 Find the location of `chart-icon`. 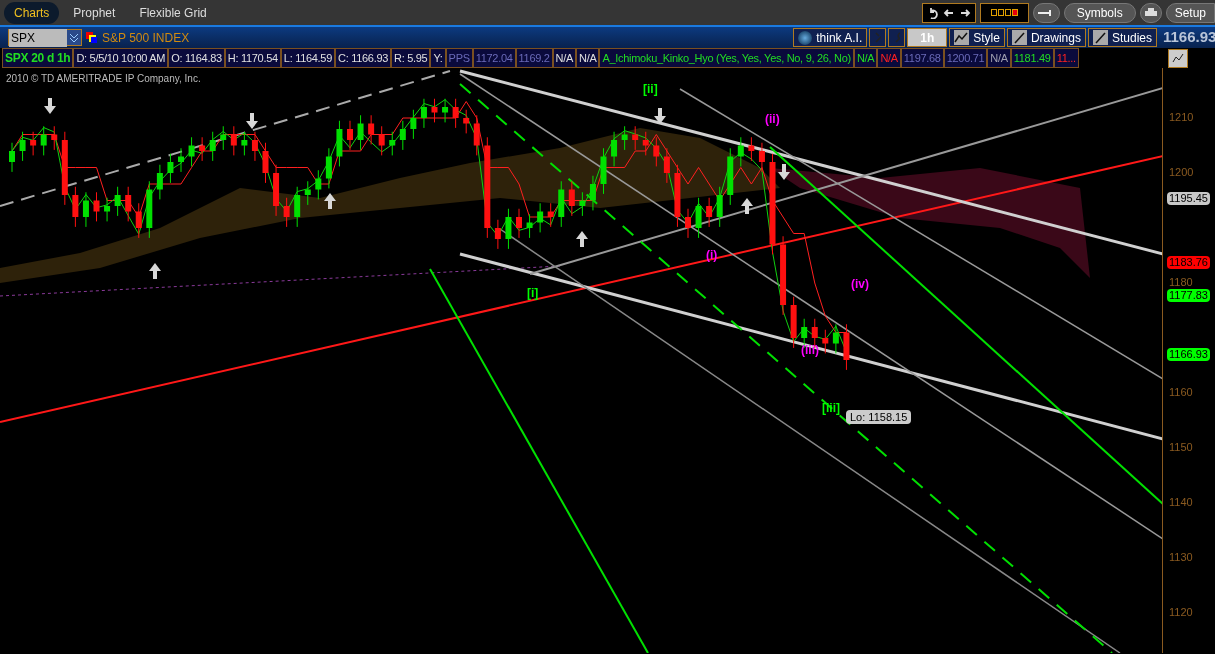

chart-icon is located at coordinates (1178, 58).